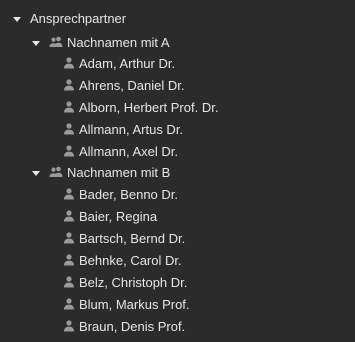  I want to click on contact-name: Behnke, Carol Dr., so click(130, 260).